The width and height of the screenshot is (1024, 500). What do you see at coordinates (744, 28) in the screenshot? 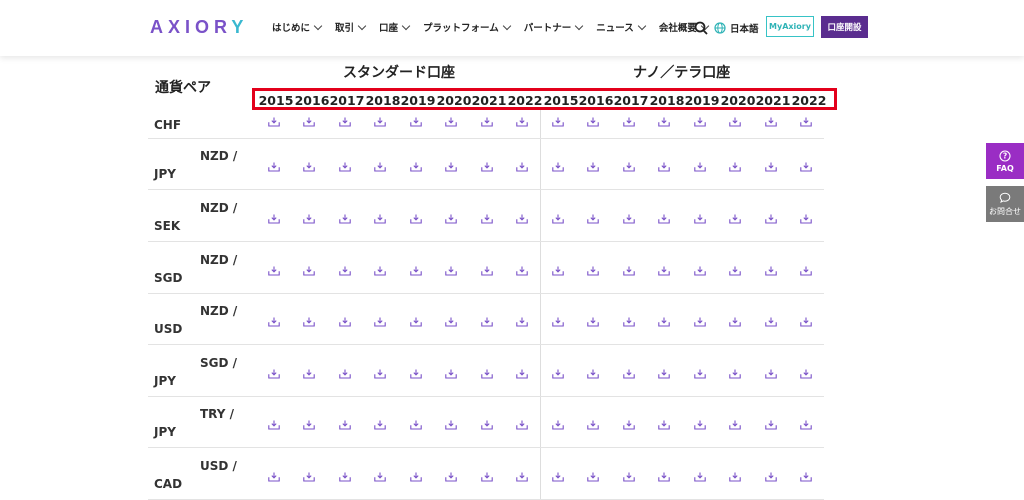
I see `language-selector: 日本語` at bounding box center [744, 28].